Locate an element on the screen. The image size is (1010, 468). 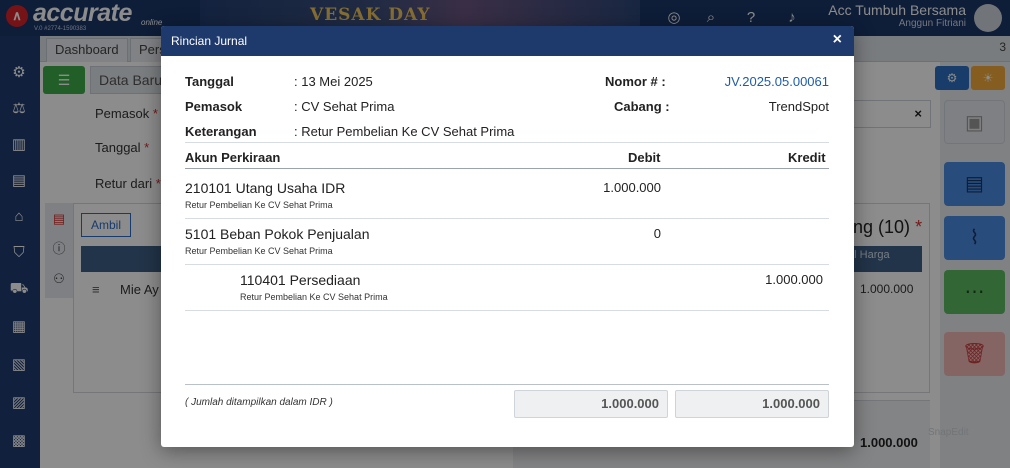
cabang-label: Cabang : is located at coordinates (642, 106).